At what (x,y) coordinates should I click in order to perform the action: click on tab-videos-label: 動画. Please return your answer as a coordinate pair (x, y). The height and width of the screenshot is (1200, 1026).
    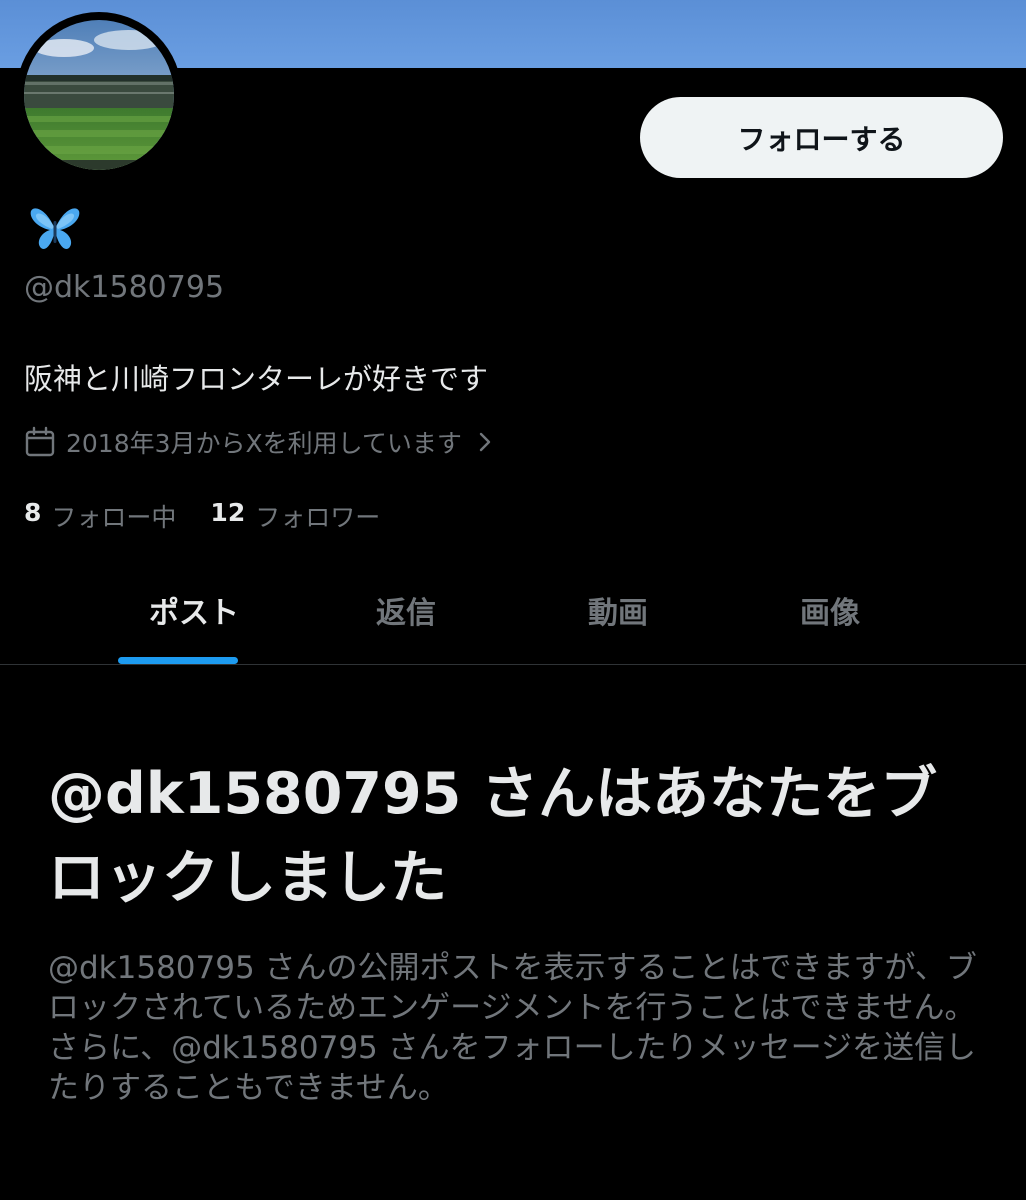
    Looking at the image, I should click on (618, 613).